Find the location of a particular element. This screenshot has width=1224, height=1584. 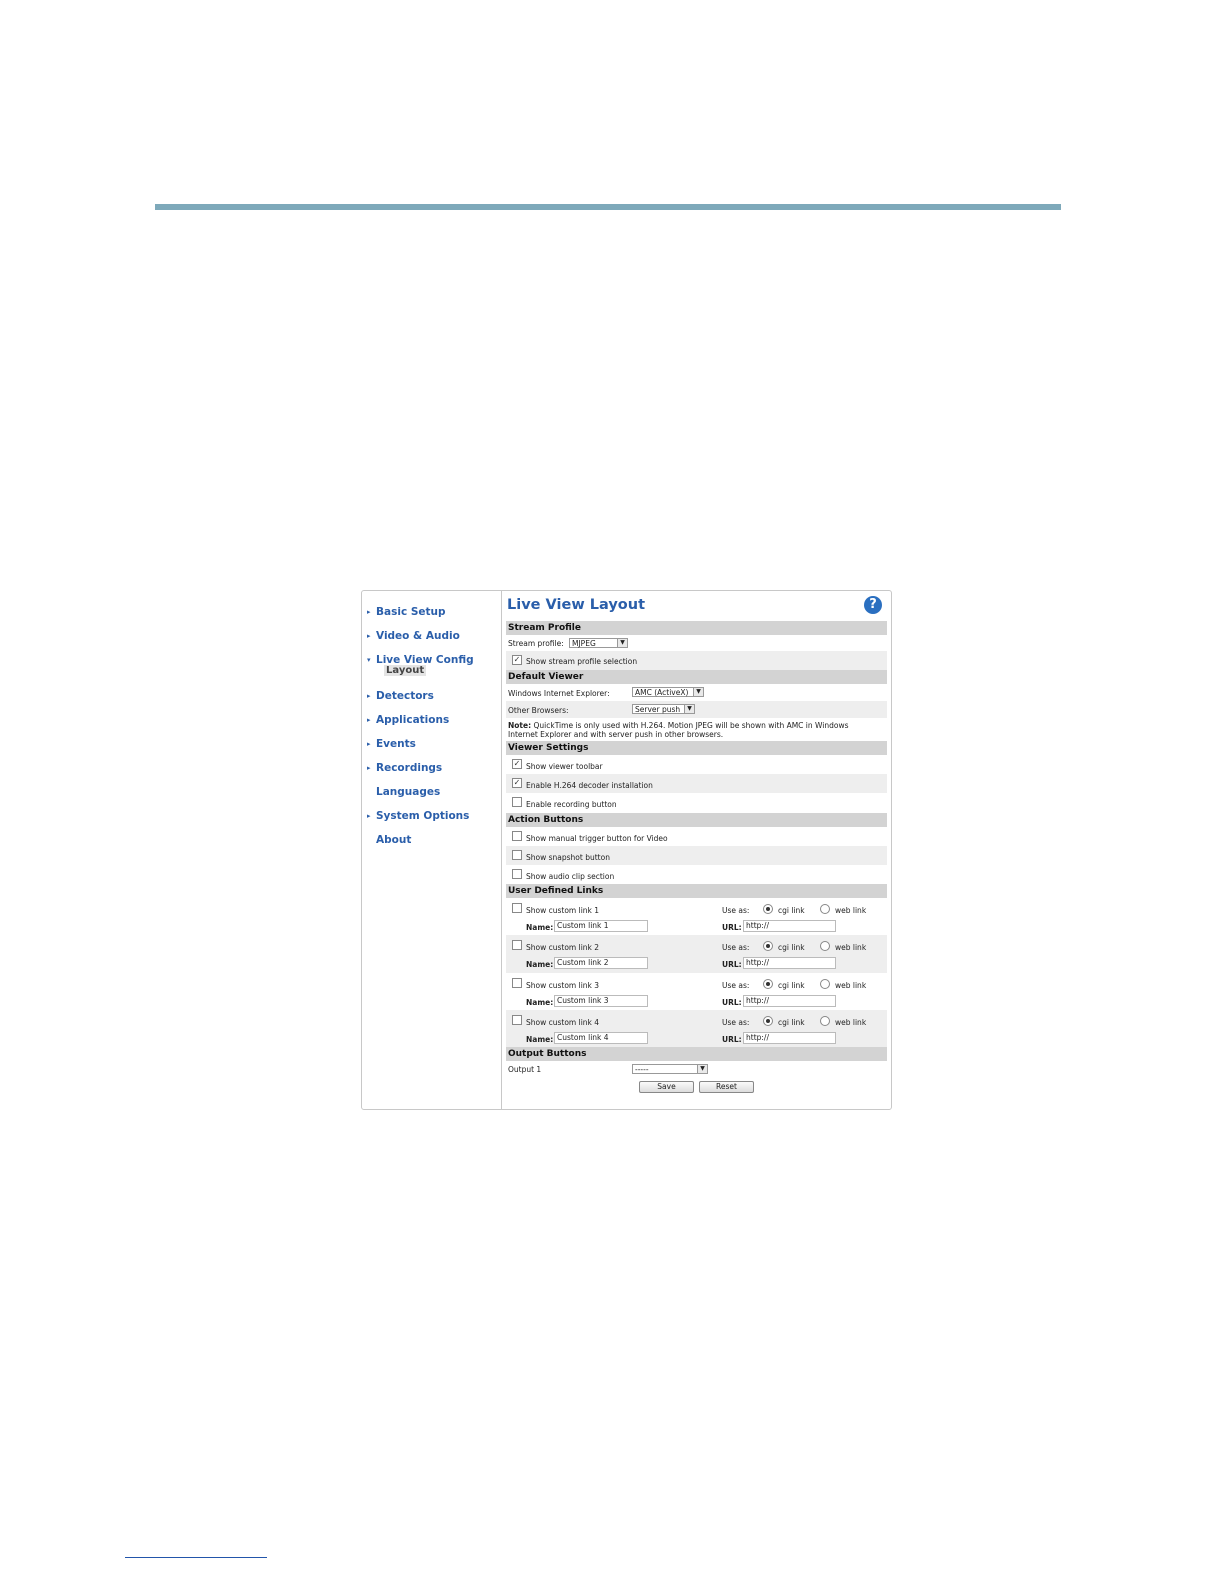

show-stream-profile-checkbox: ✓ is located at coordinates (517, 660).